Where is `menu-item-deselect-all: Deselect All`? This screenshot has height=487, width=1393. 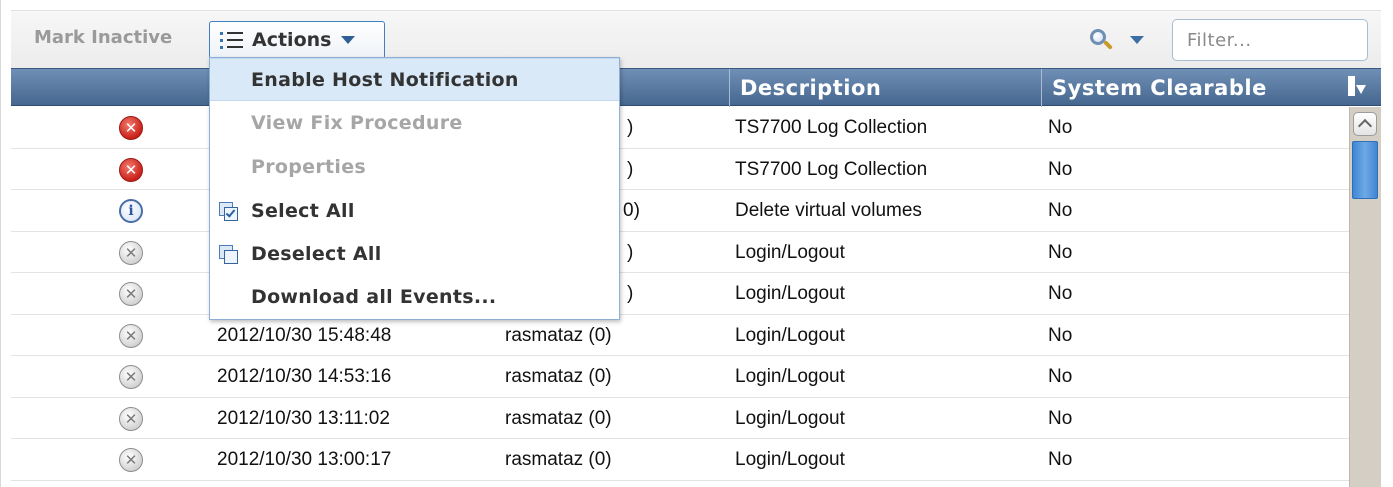
menu-item-deselect-all: Deselect All is located at coordinates (414, 254).